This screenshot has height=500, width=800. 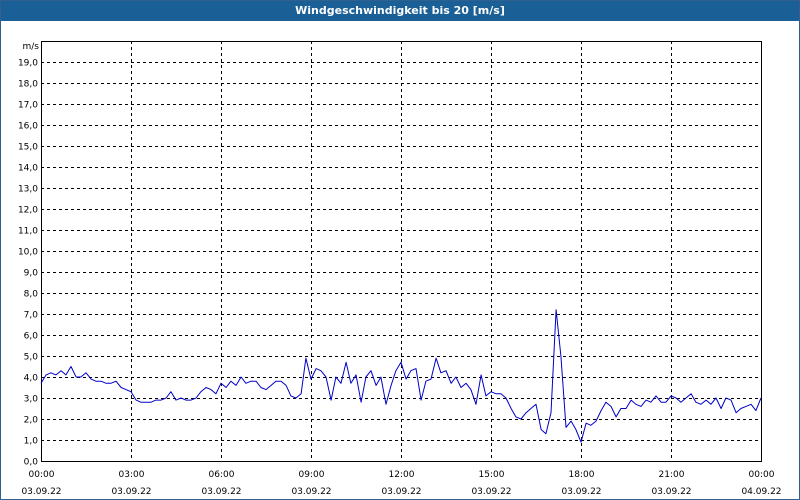 What do you see at coordinates (28, 148) in the screenshot?
I see `y-tick-label: 15,0` at bounding box center [28, 148].